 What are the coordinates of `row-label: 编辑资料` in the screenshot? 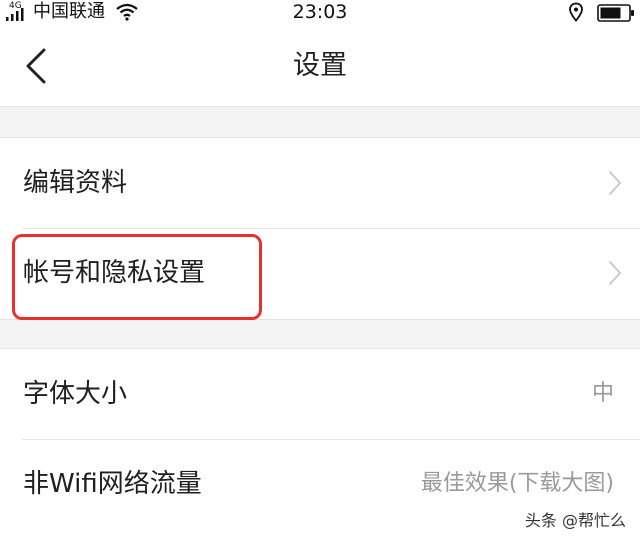 It's located at (75, 183).